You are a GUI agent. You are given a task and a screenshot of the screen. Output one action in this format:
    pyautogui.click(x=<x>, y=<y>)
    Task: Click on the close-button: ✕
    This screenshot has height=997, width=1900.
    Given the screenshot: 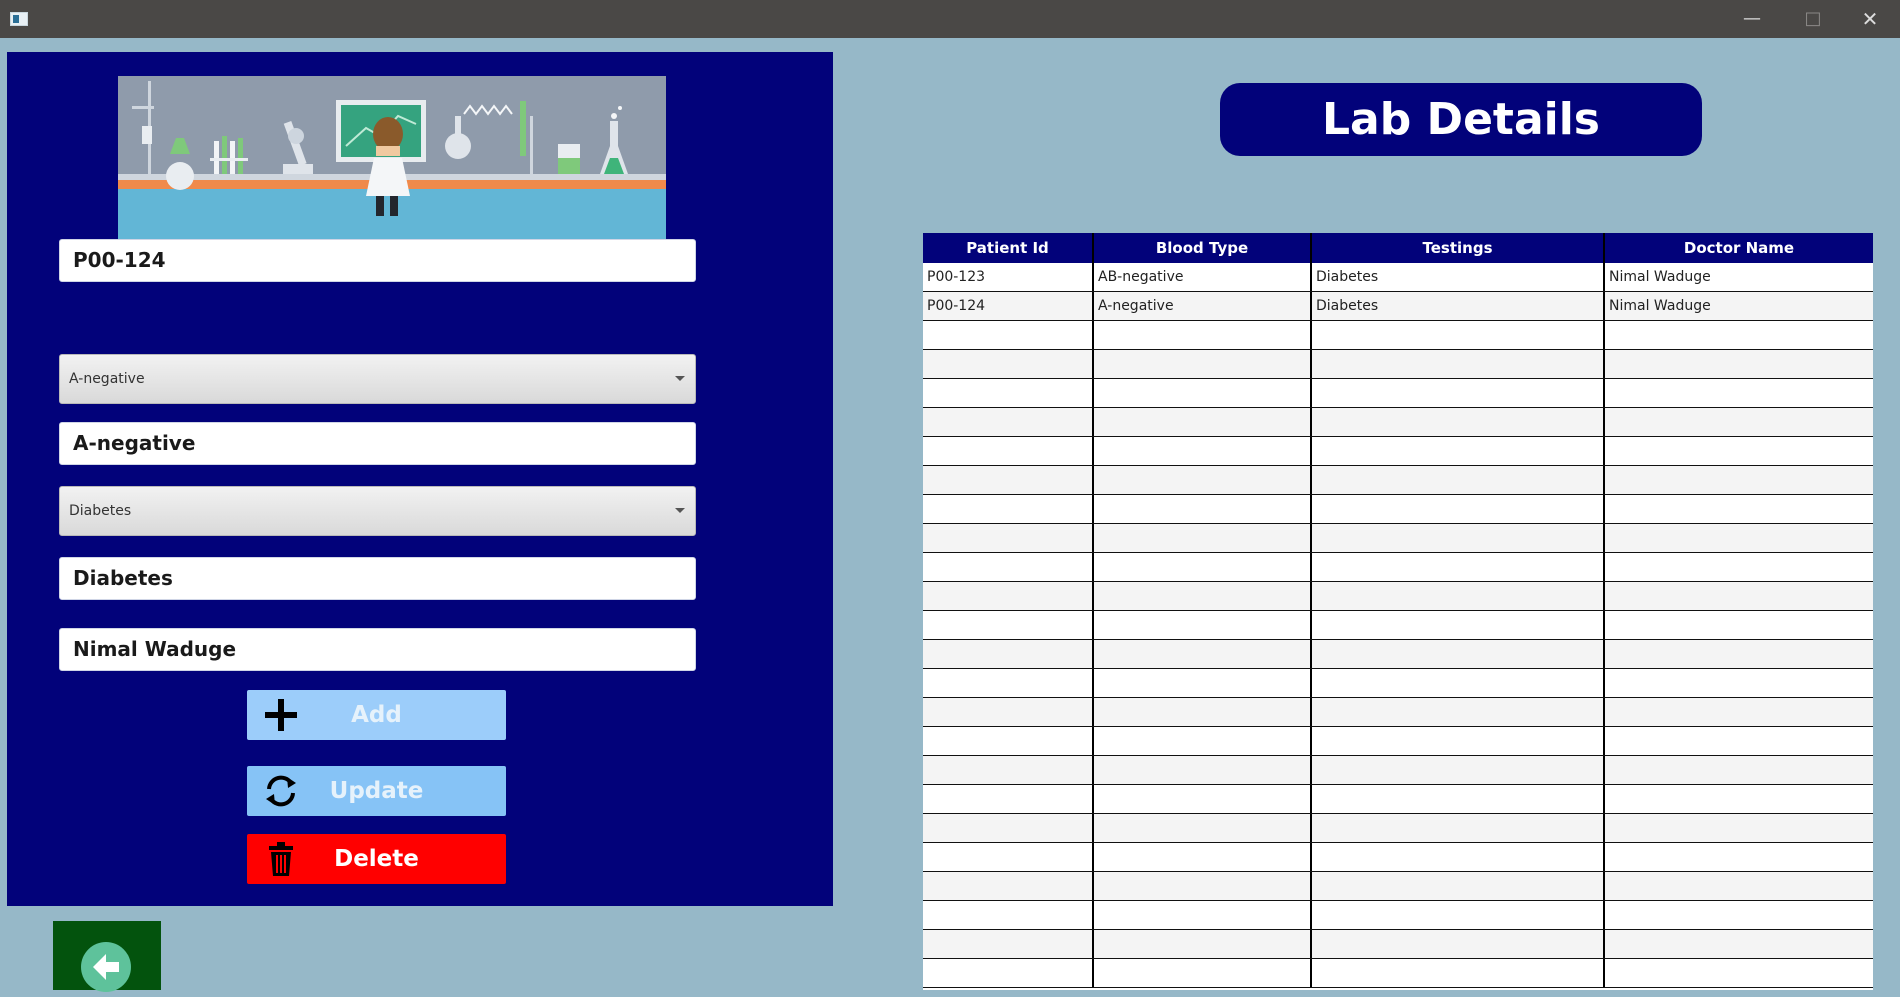 What is the action you would take?
    pyautogui.click(x=1870, y=19)
    